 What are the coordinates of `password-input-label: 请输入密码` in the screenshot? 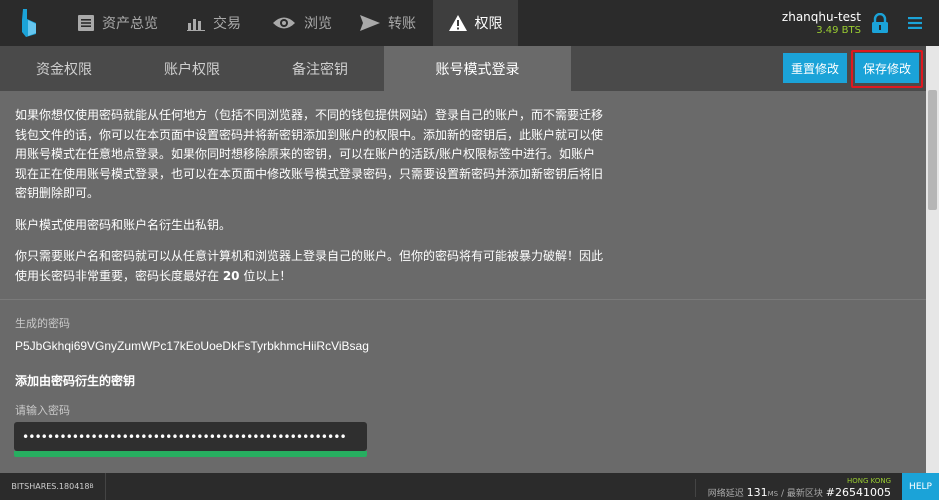 It's located at (42, 410).